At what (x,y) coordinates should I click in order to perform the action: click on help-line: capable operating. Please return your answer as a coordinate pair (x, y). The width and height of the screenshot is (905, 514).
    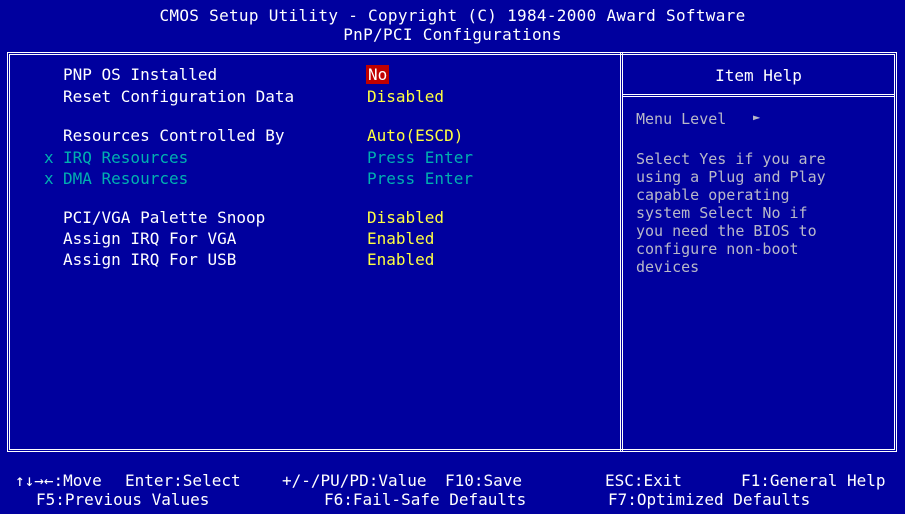
    Looking at the image, I should click on (713, 195).